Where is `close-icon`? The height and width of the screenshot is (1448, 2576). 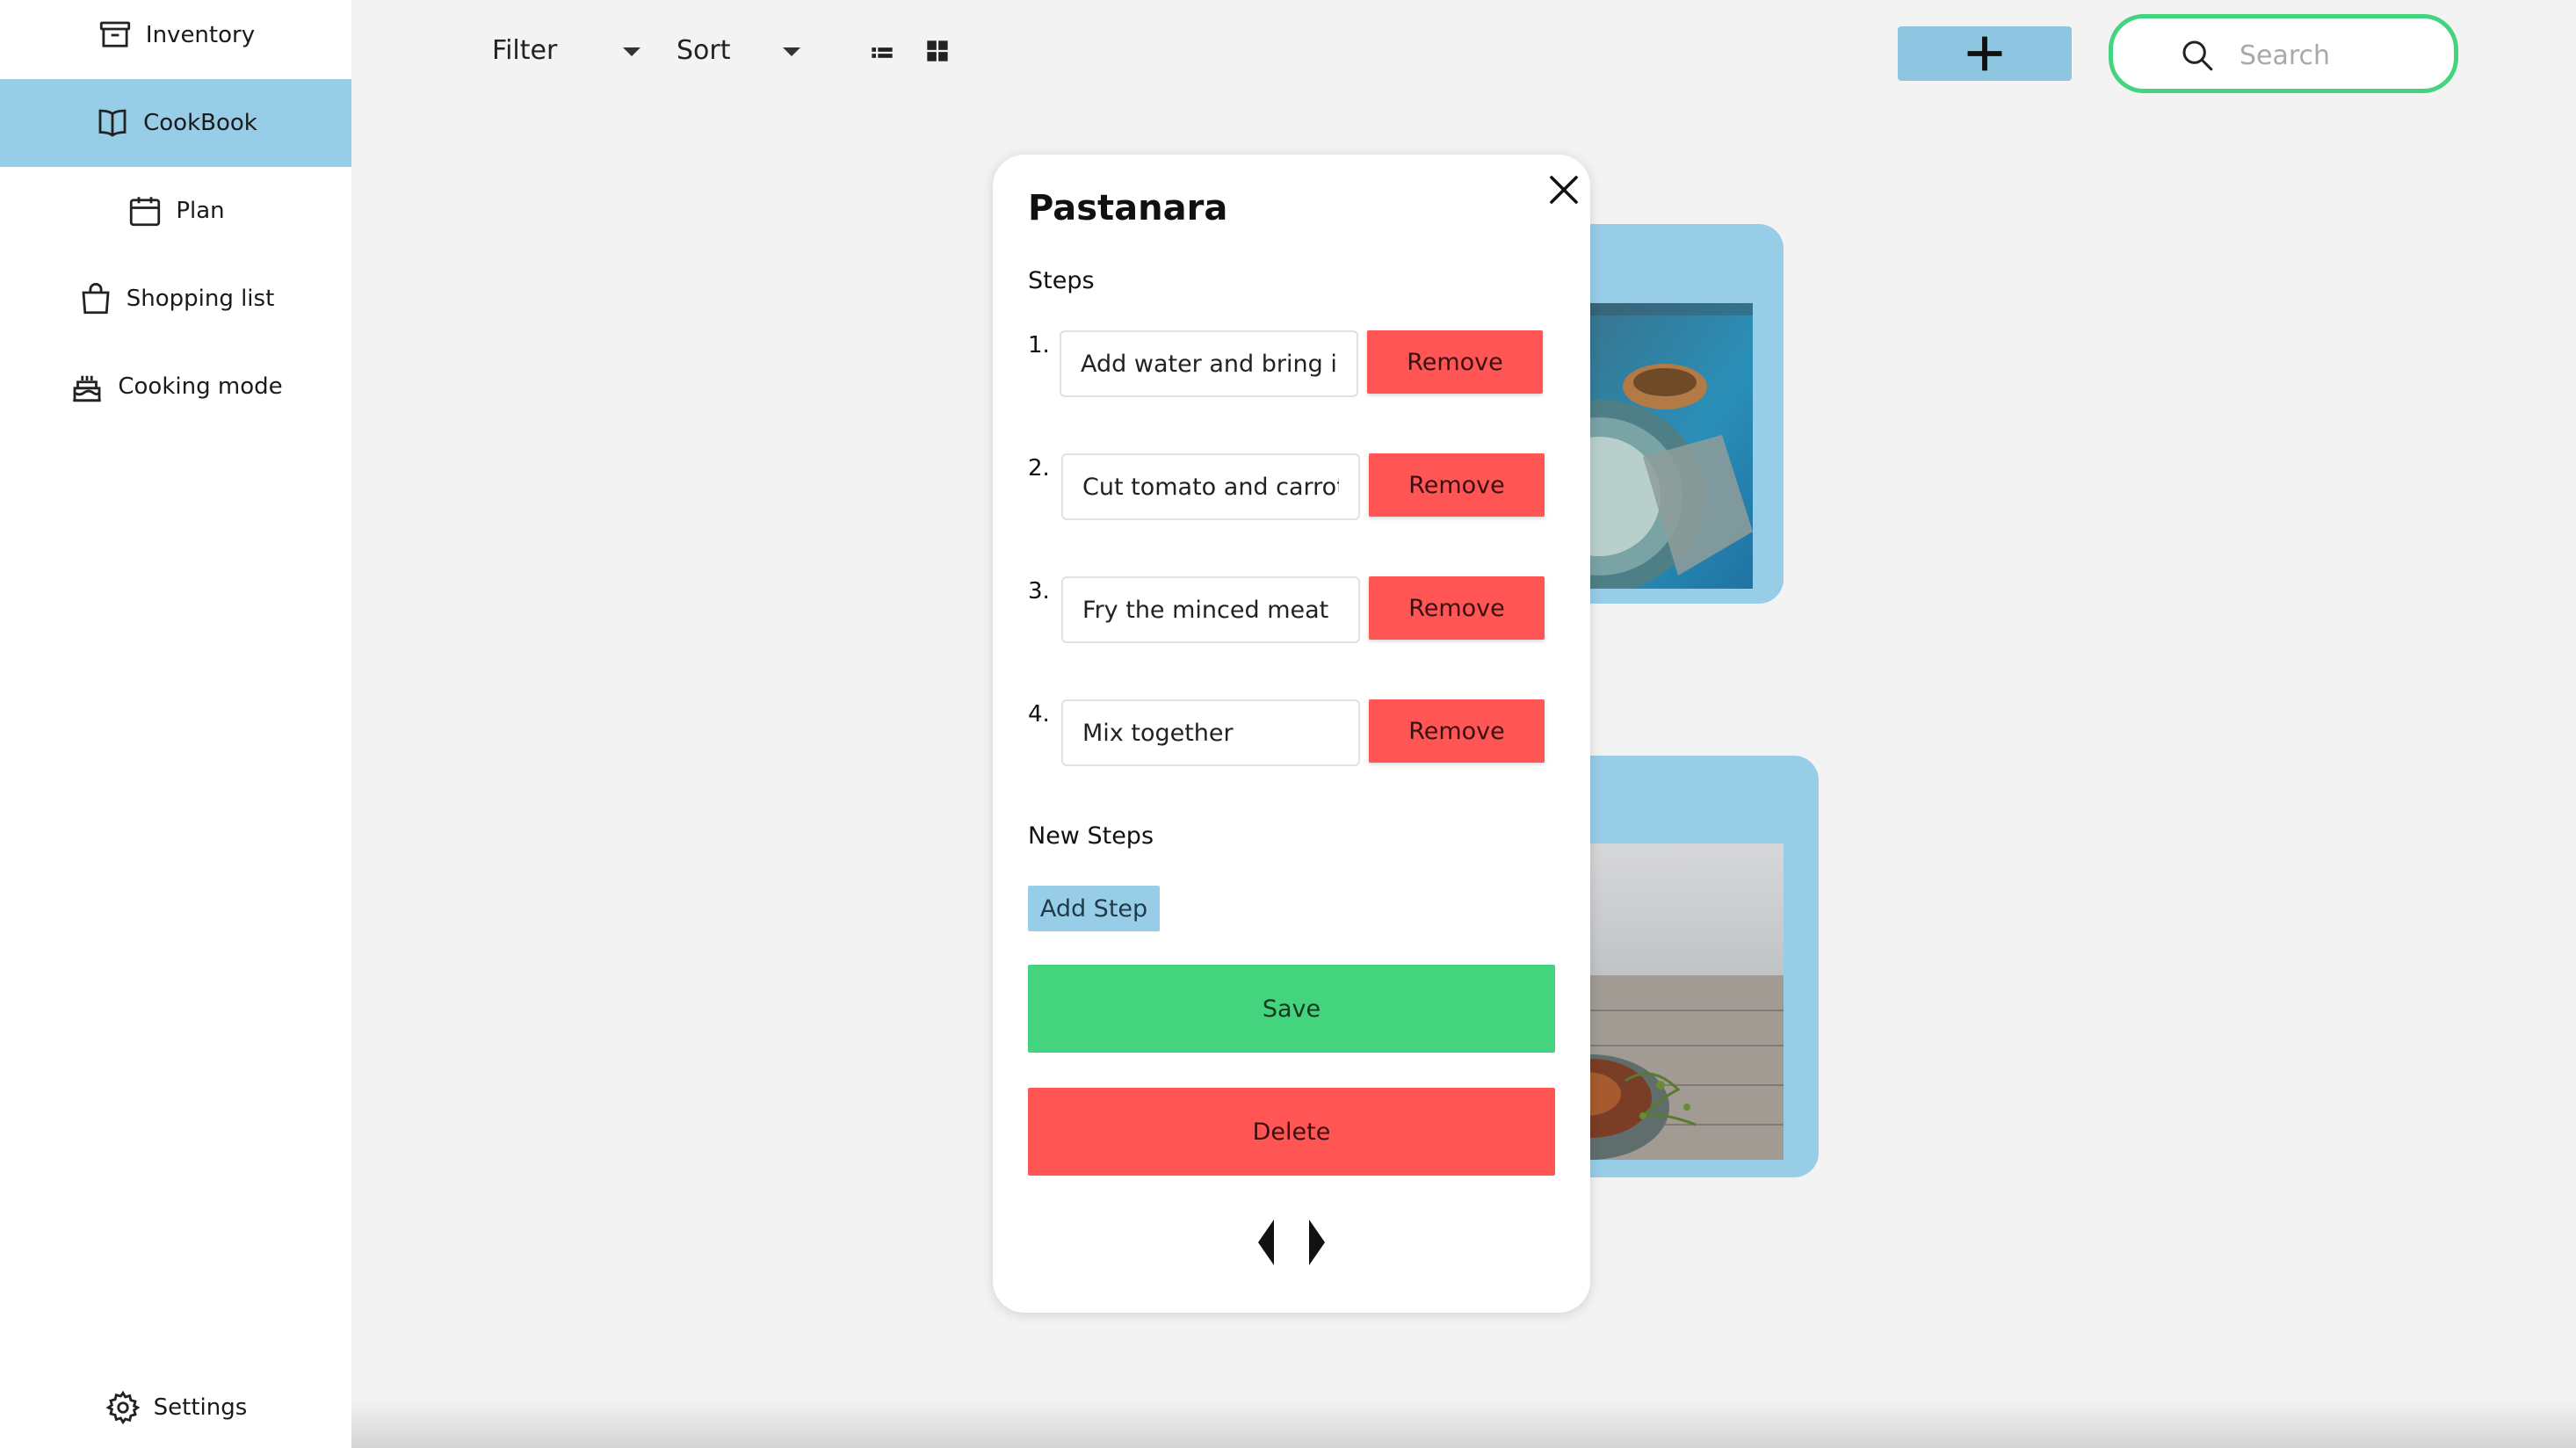
close-icon is located at coordinates (1564, 190).